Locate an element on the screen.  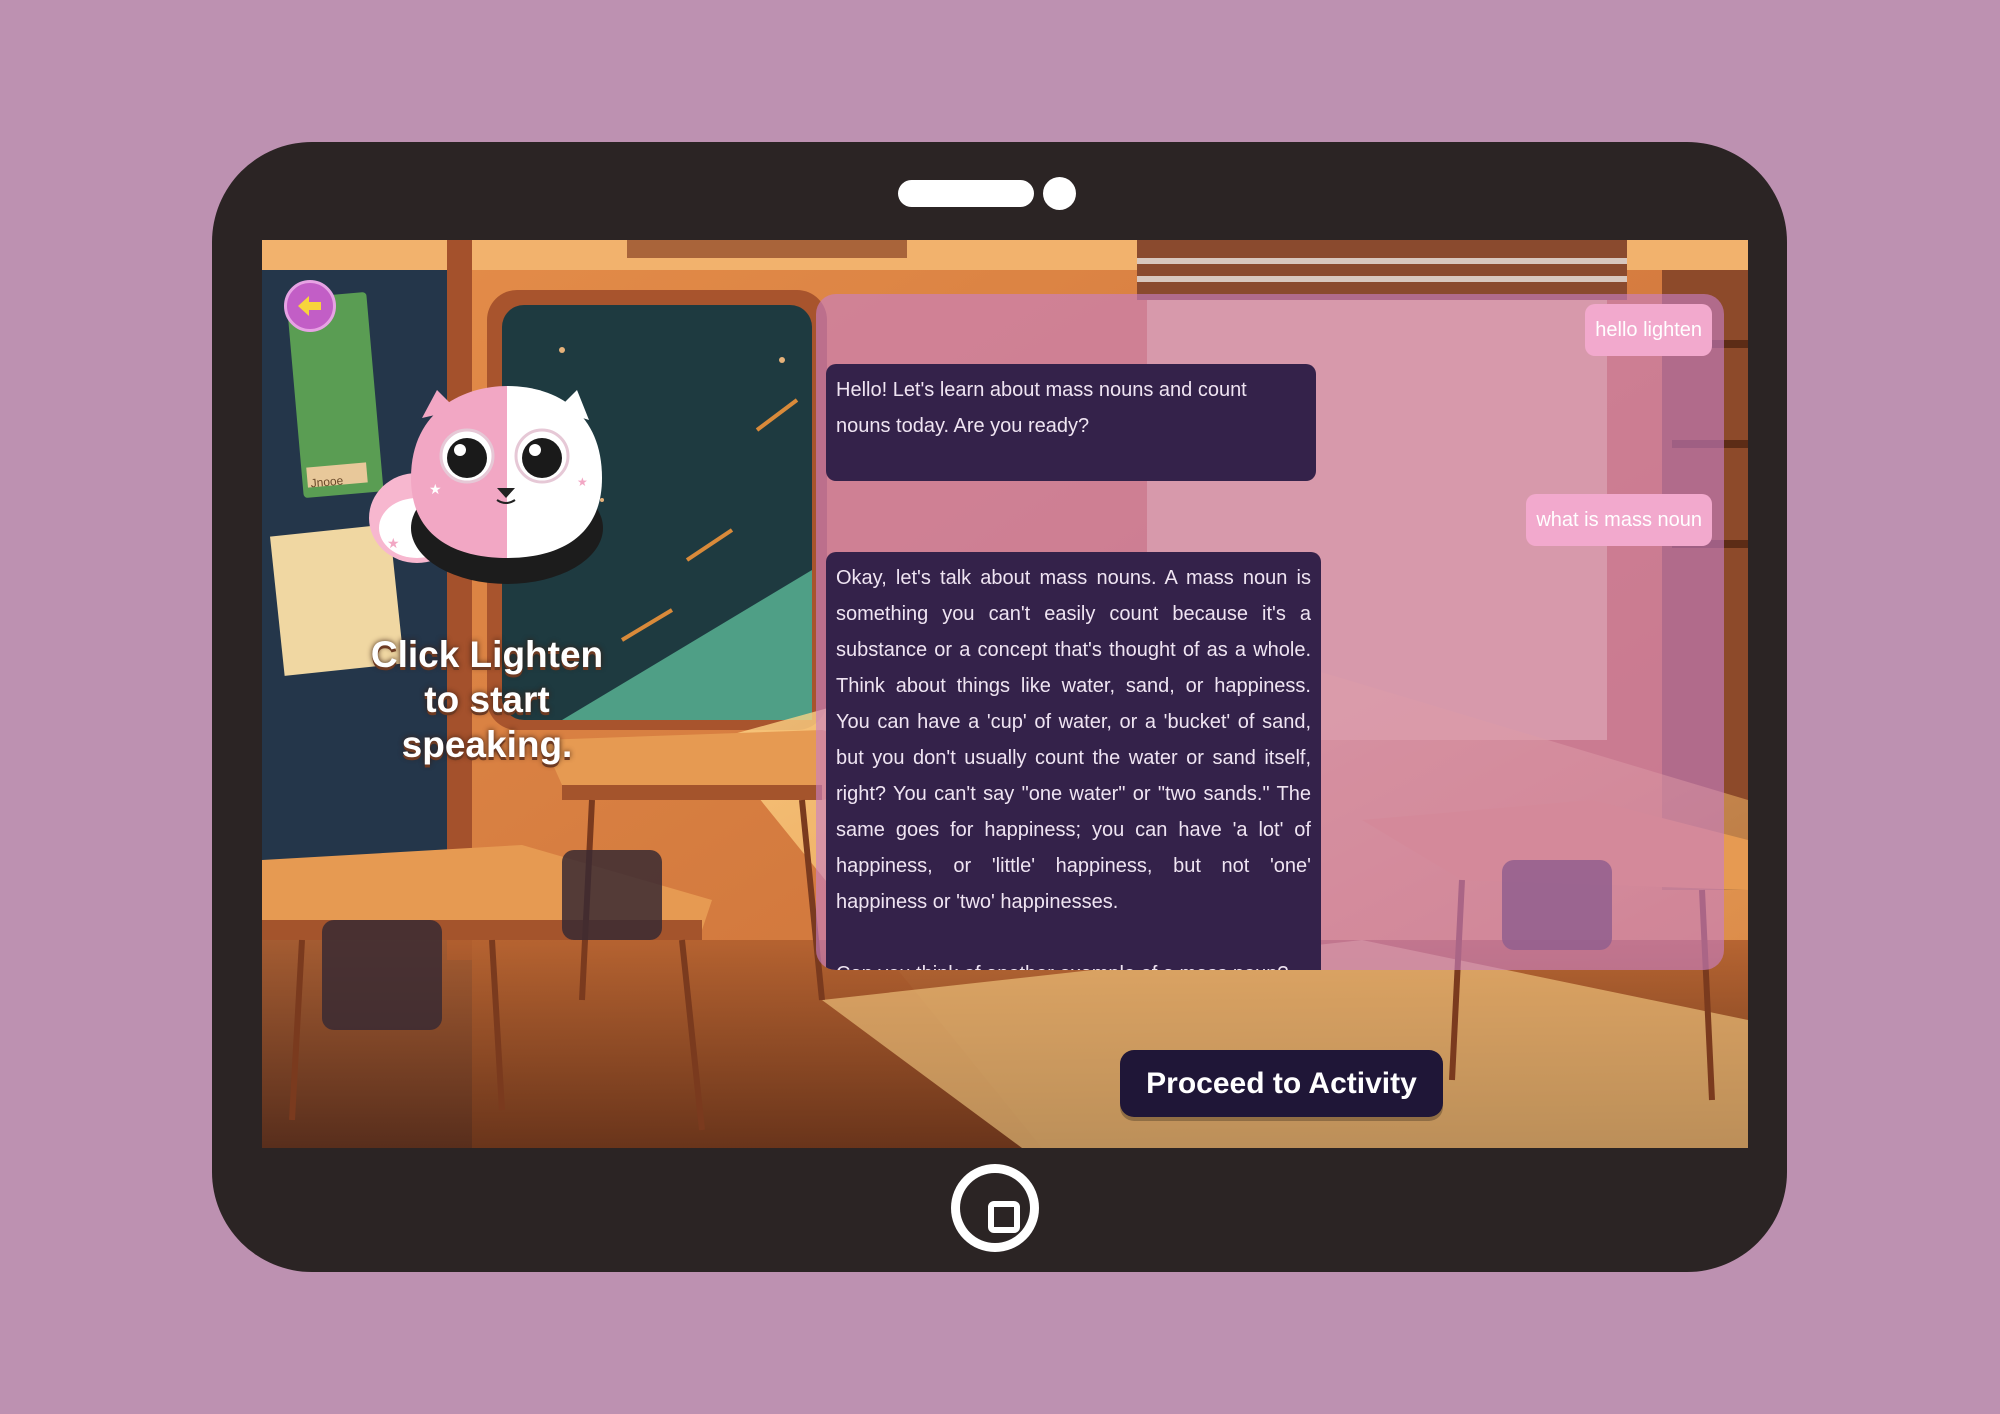
prompt-line: speaking. is located at coordinates (487, 744).